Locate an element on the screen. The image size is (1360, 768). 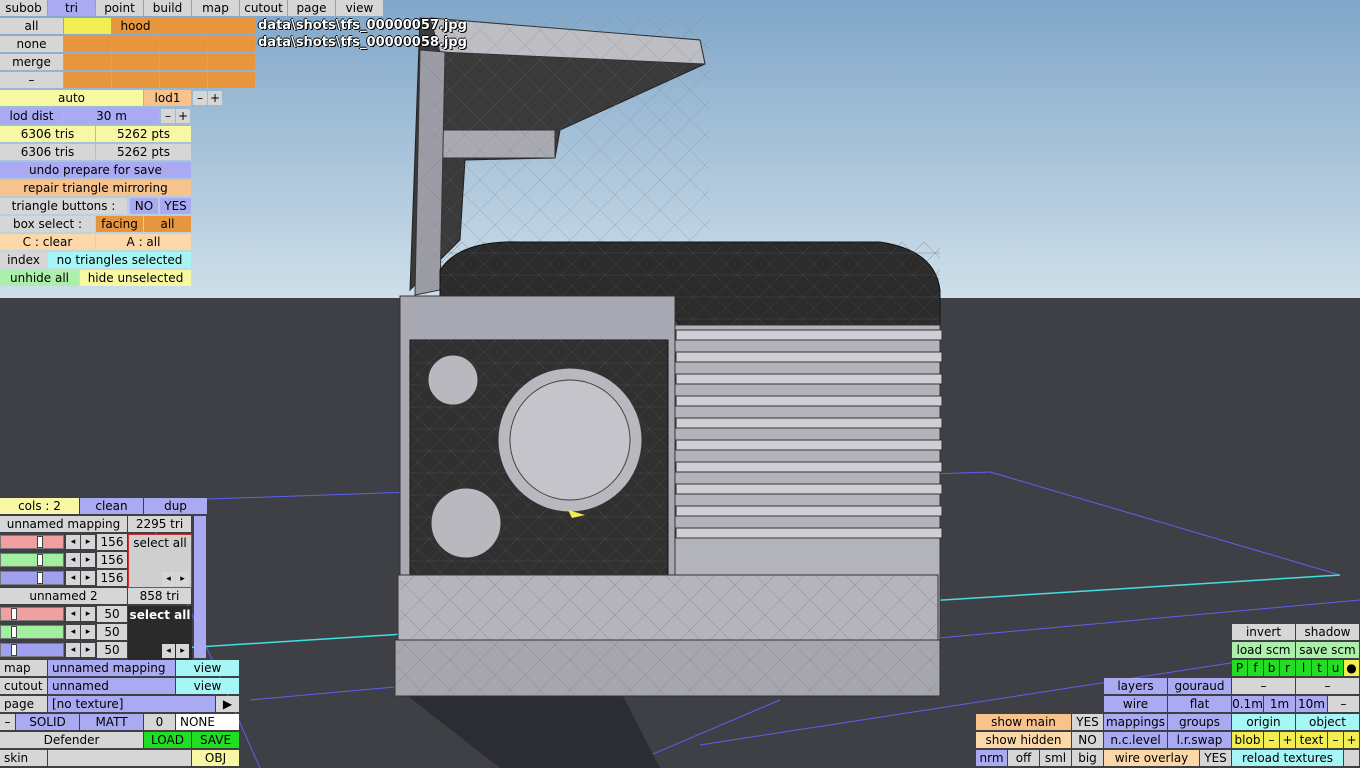
grid-1m: 1m is located at coordinates (1279, 704).